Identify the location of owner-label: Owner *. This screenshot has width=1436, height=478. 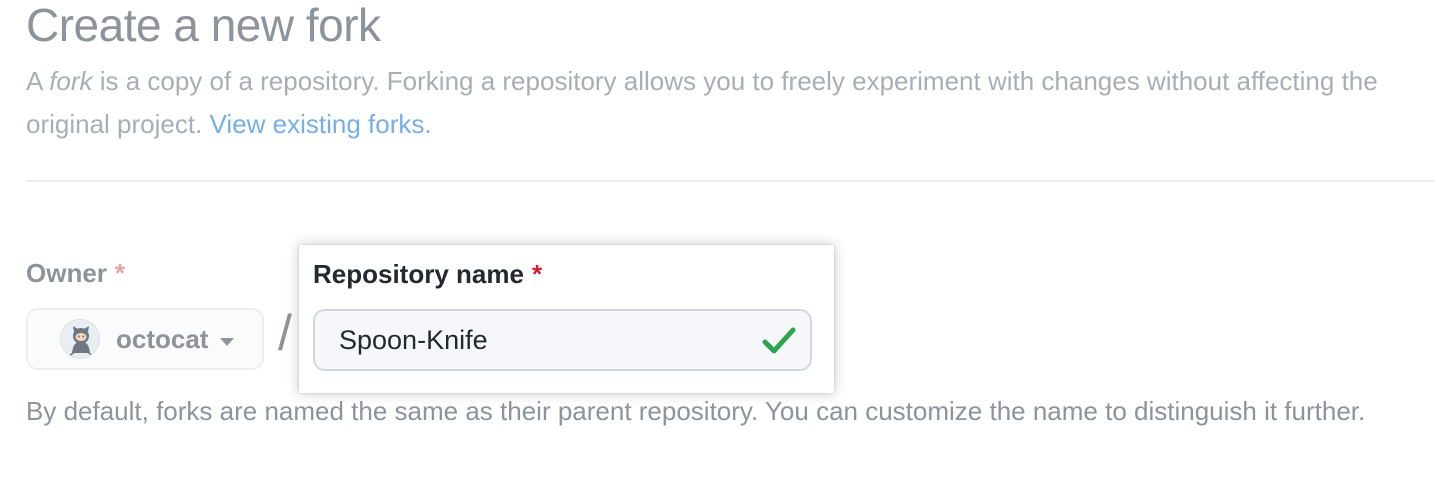
(75, 273).